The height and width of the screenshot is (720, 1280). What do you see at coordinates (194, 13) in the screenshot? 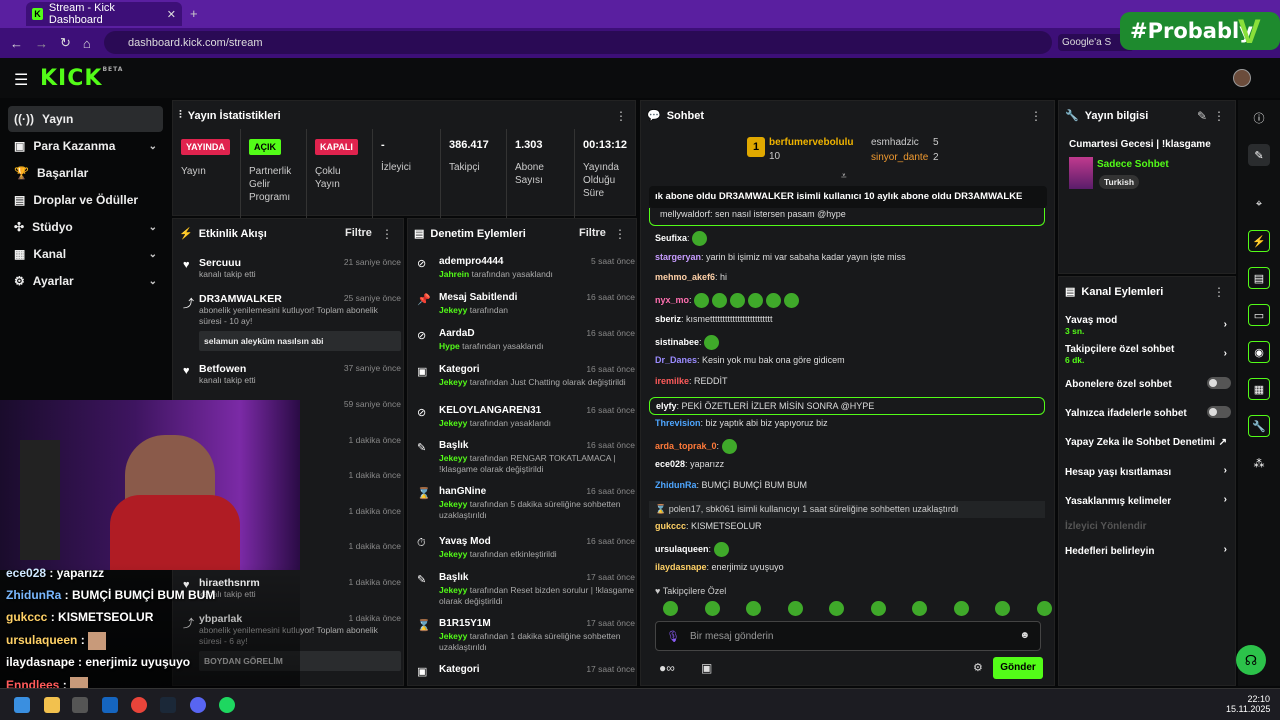
I see `new-tab-icon: +` at bounding box center [194, 13].